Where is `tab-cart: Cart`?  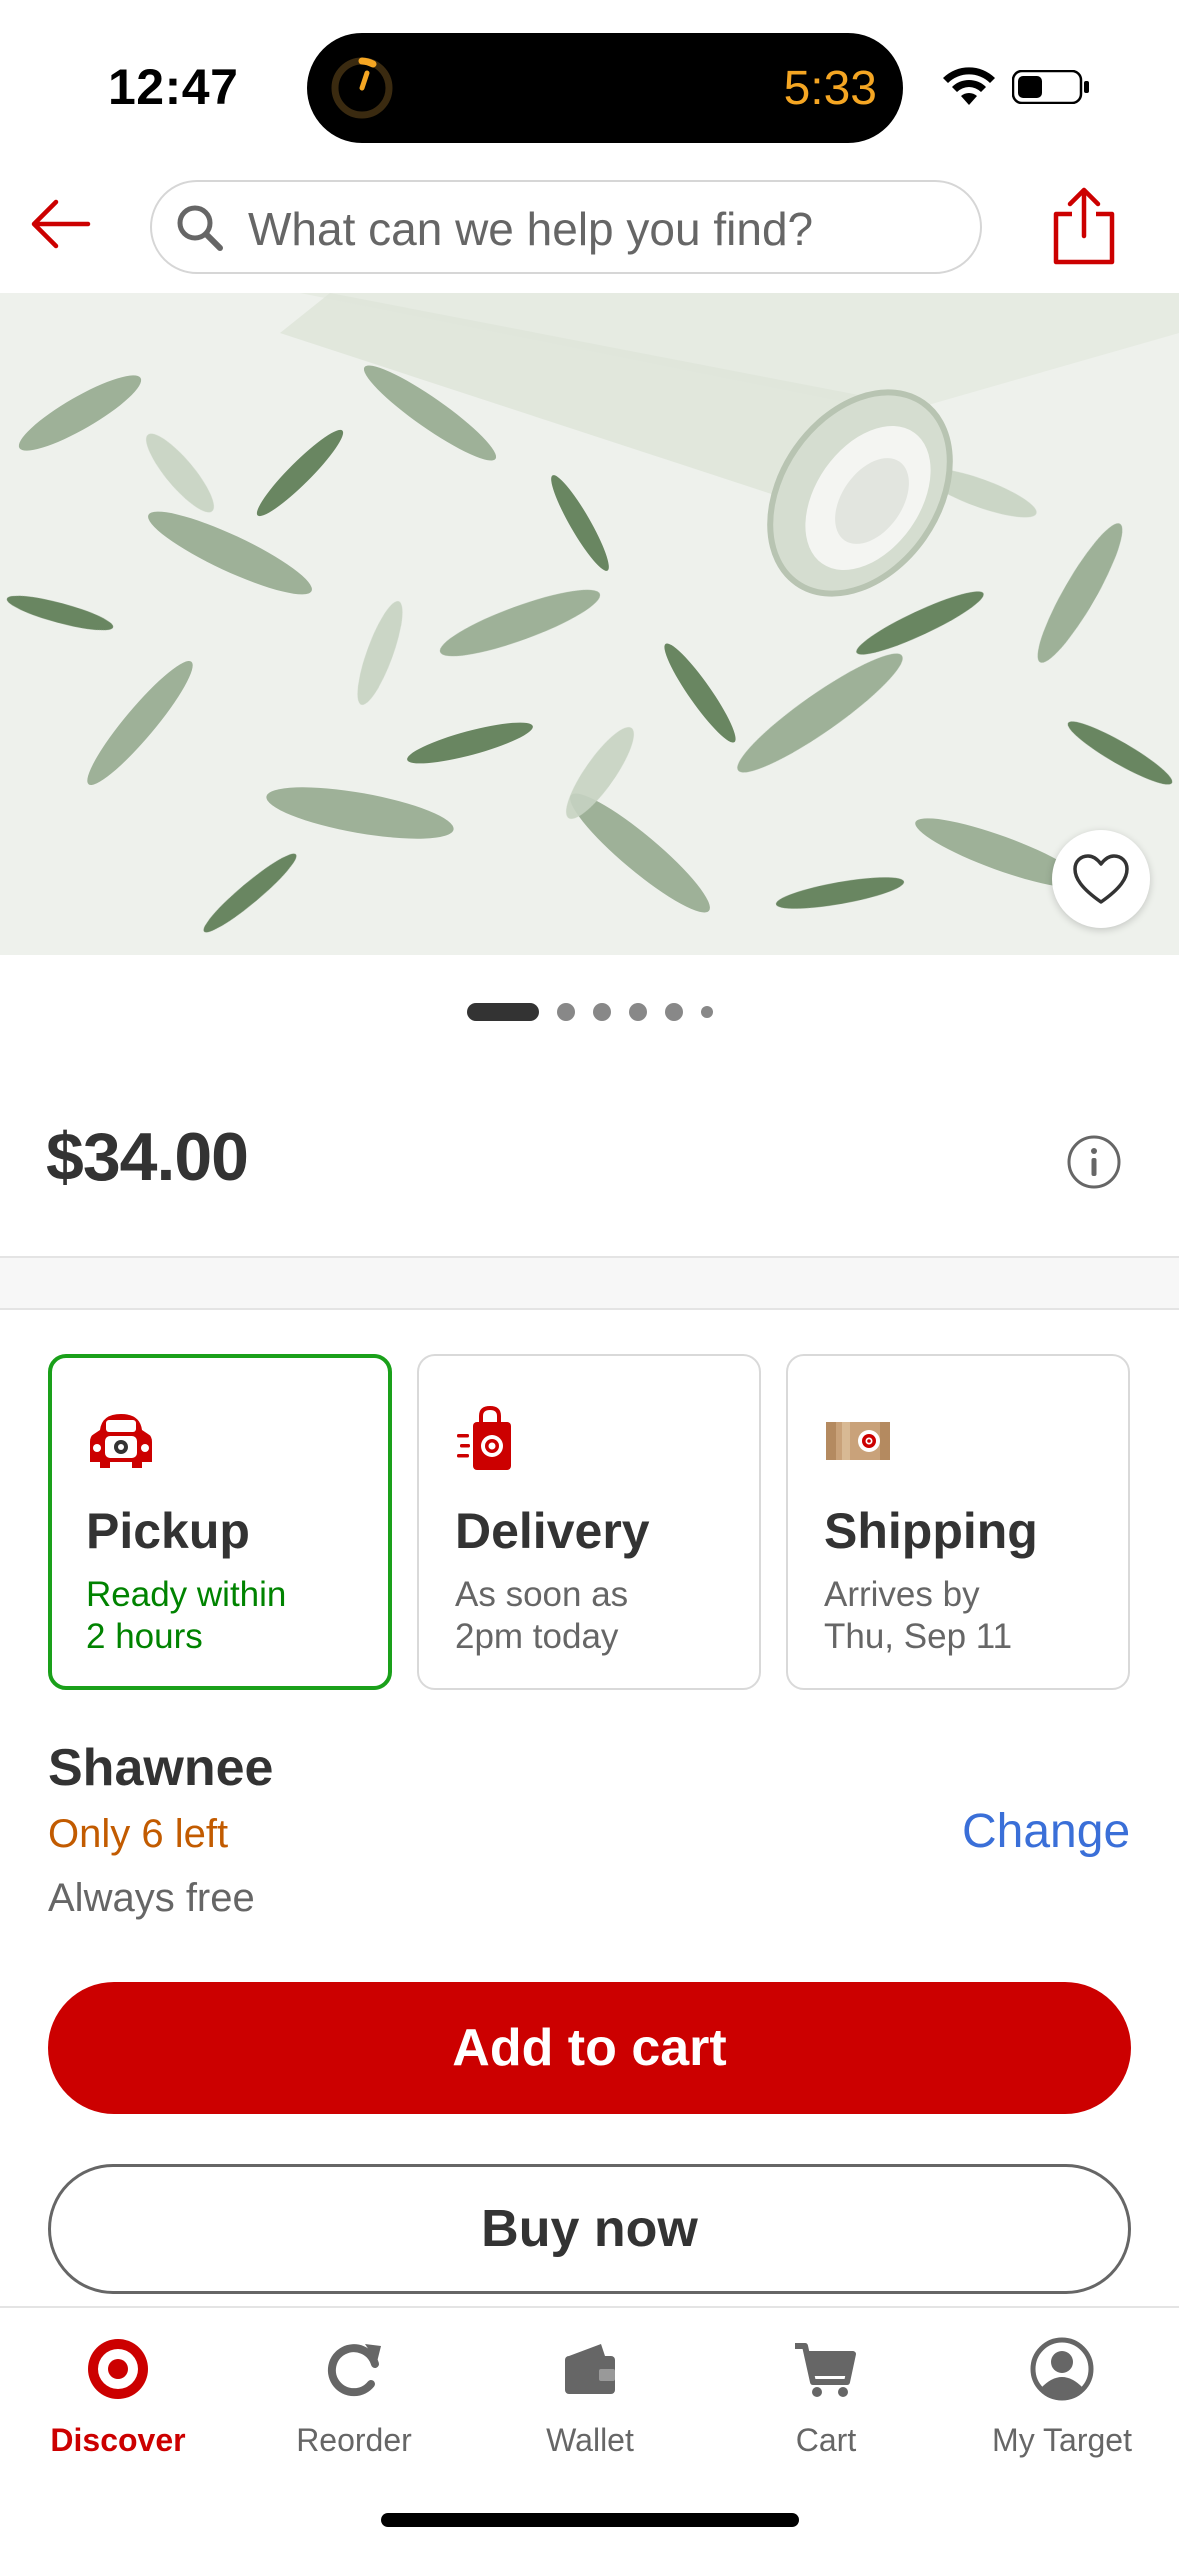 tab-cart: Cart is located at coordinates (826, 2388).